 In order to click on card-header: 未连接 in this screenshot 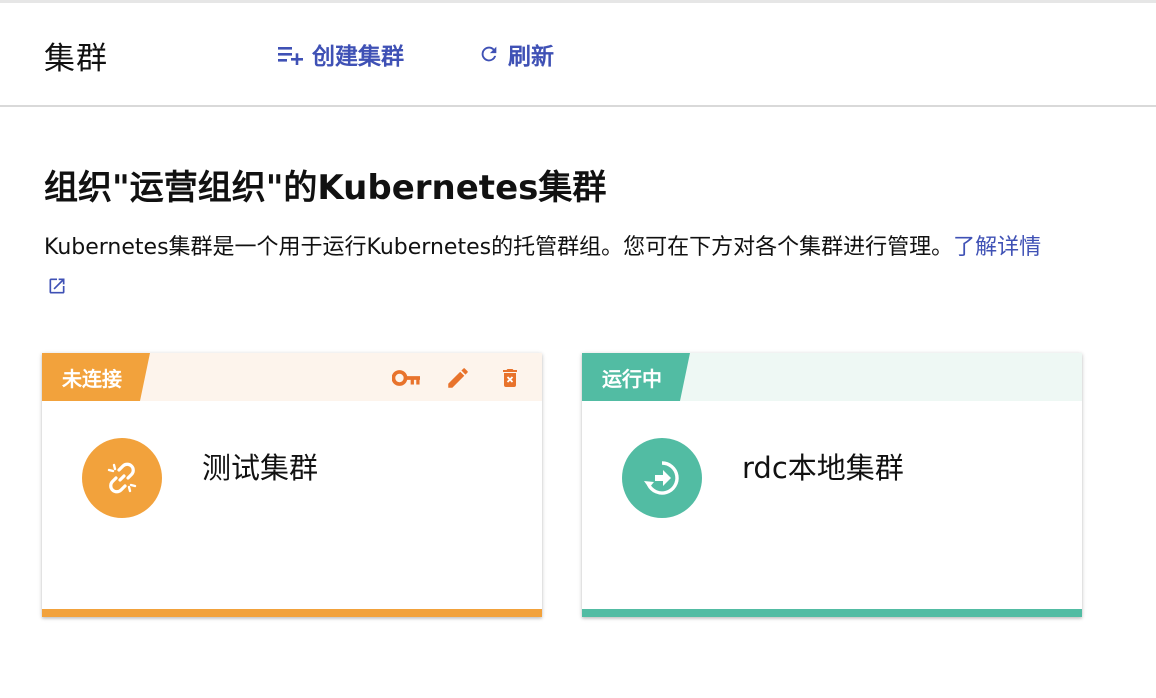, I will do `click(292, 377)`.